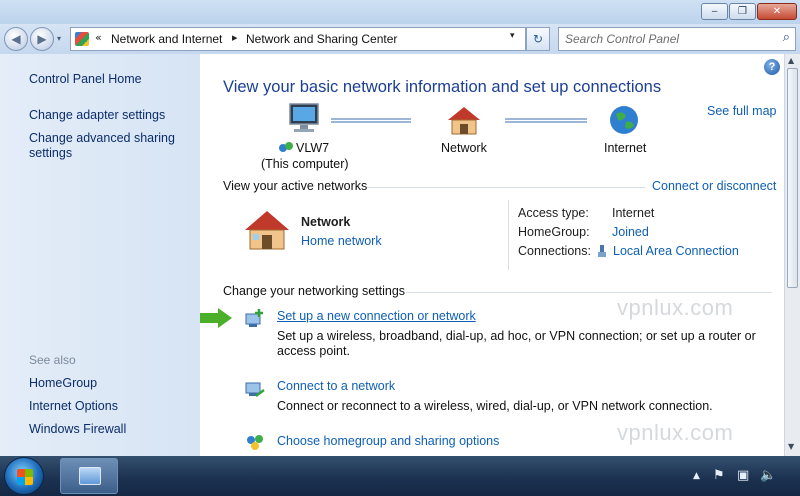 The width and height of the screenshot is (800, 496). Describe the element at coordinates (676, 251) in the screenshot. I see `local-area-connection-link: Local Area Connection` at that location.